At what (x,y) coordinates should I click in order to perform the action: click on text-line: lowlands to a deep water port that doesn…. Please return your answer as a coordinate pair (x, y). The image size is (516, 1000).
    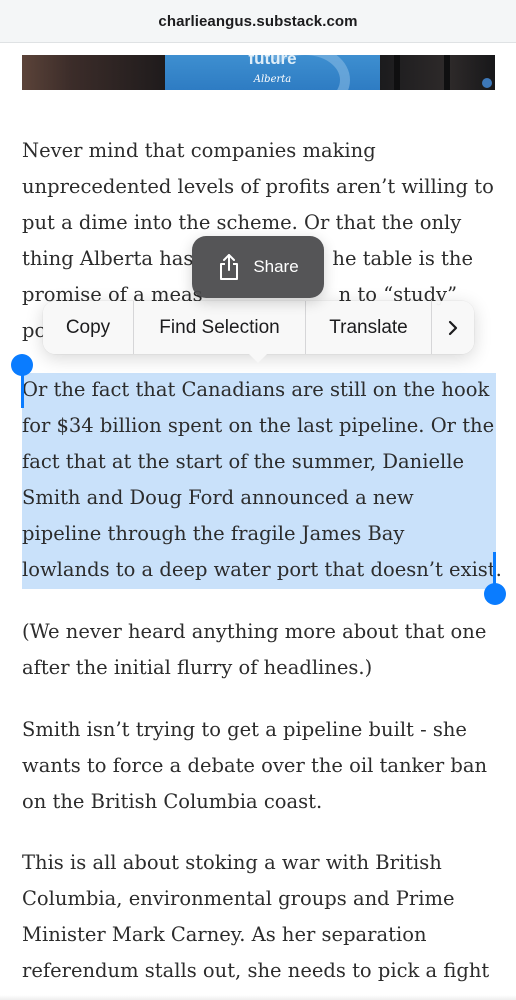
    Looking at the image, I should click on (262, 569).